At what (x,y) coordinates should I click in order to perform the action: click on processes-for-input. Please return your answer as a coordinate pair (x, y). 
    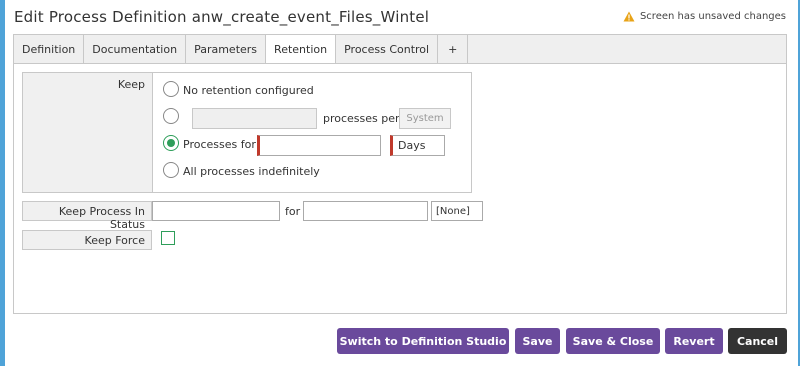
    Looking at the image, I should click on (319, 145).